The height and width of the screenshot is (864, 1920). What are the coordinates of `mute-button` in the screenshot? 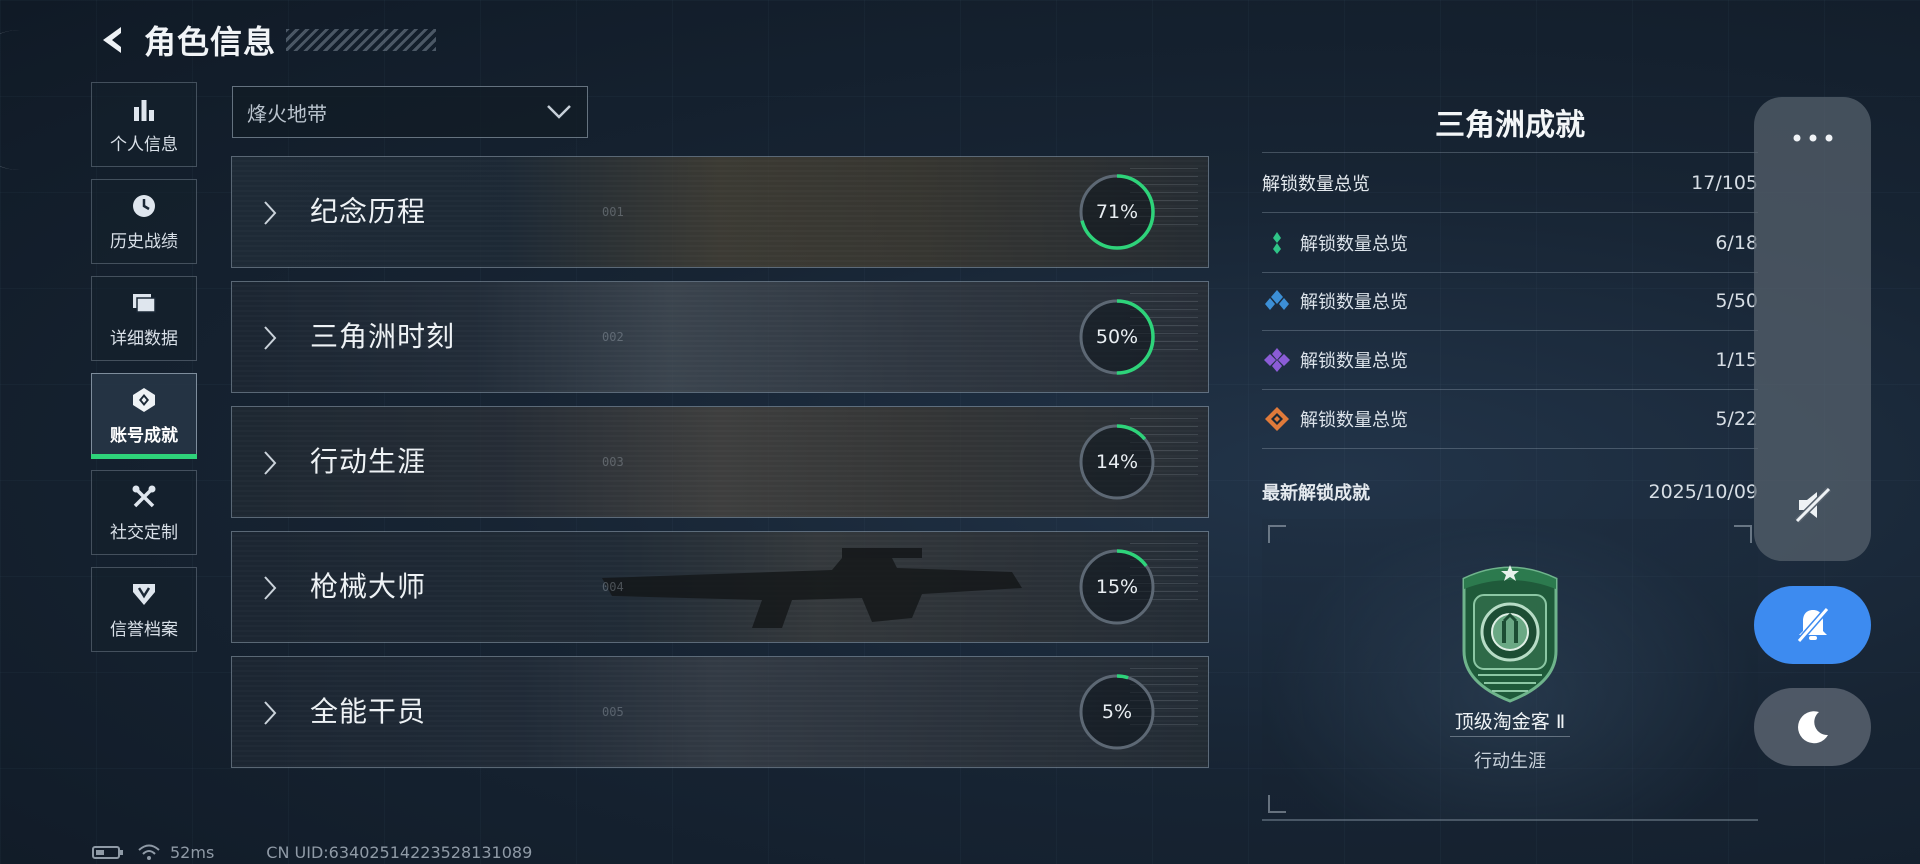 It's located at (1812, 505).